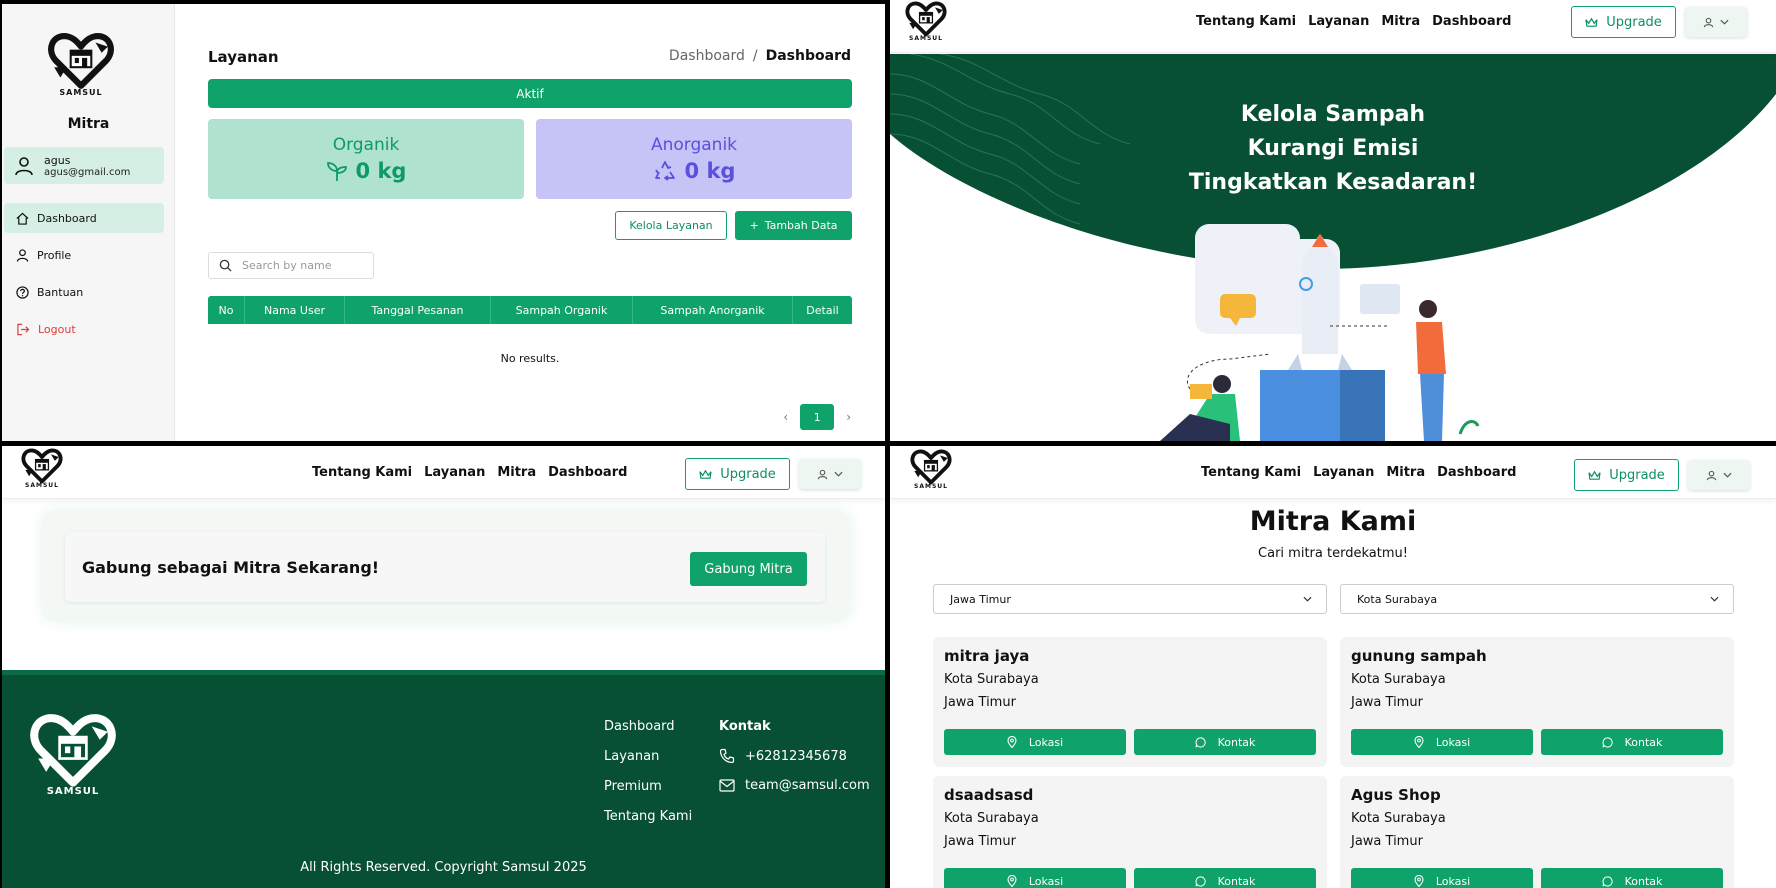  What do you see at coordinates (1537, 599) in the screenshot?
I see `city-select: Kota Surabaya` at bounding box center [1537, 599].